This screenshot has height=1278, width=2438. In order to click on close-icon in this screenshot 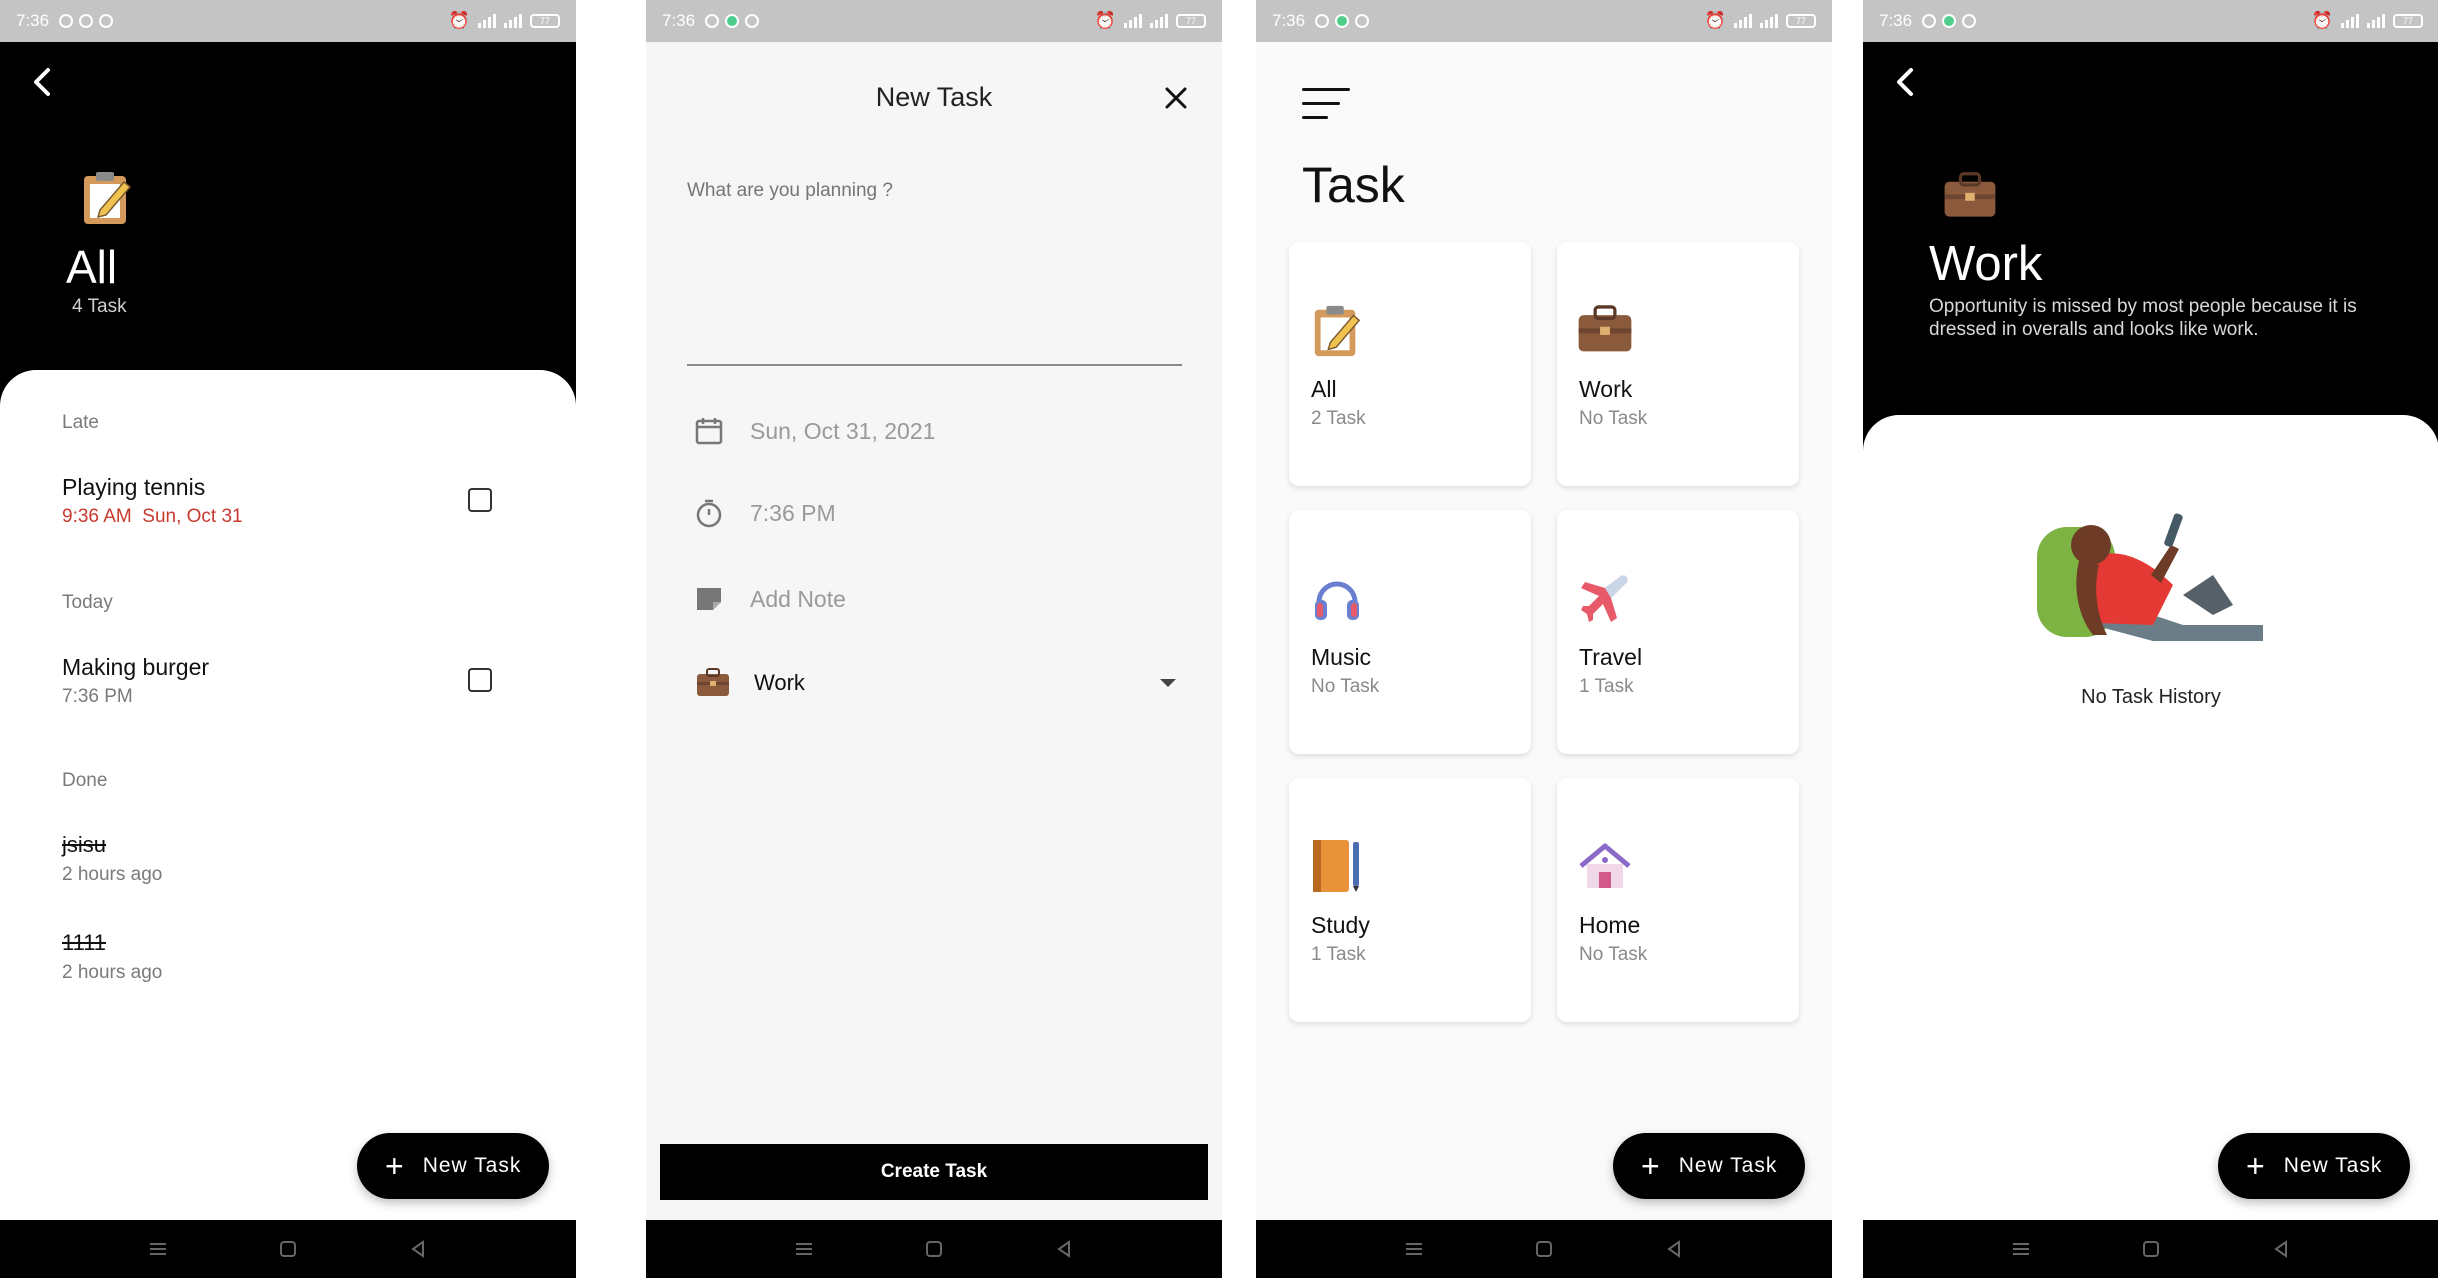, I will do `click(1176, 98)`.